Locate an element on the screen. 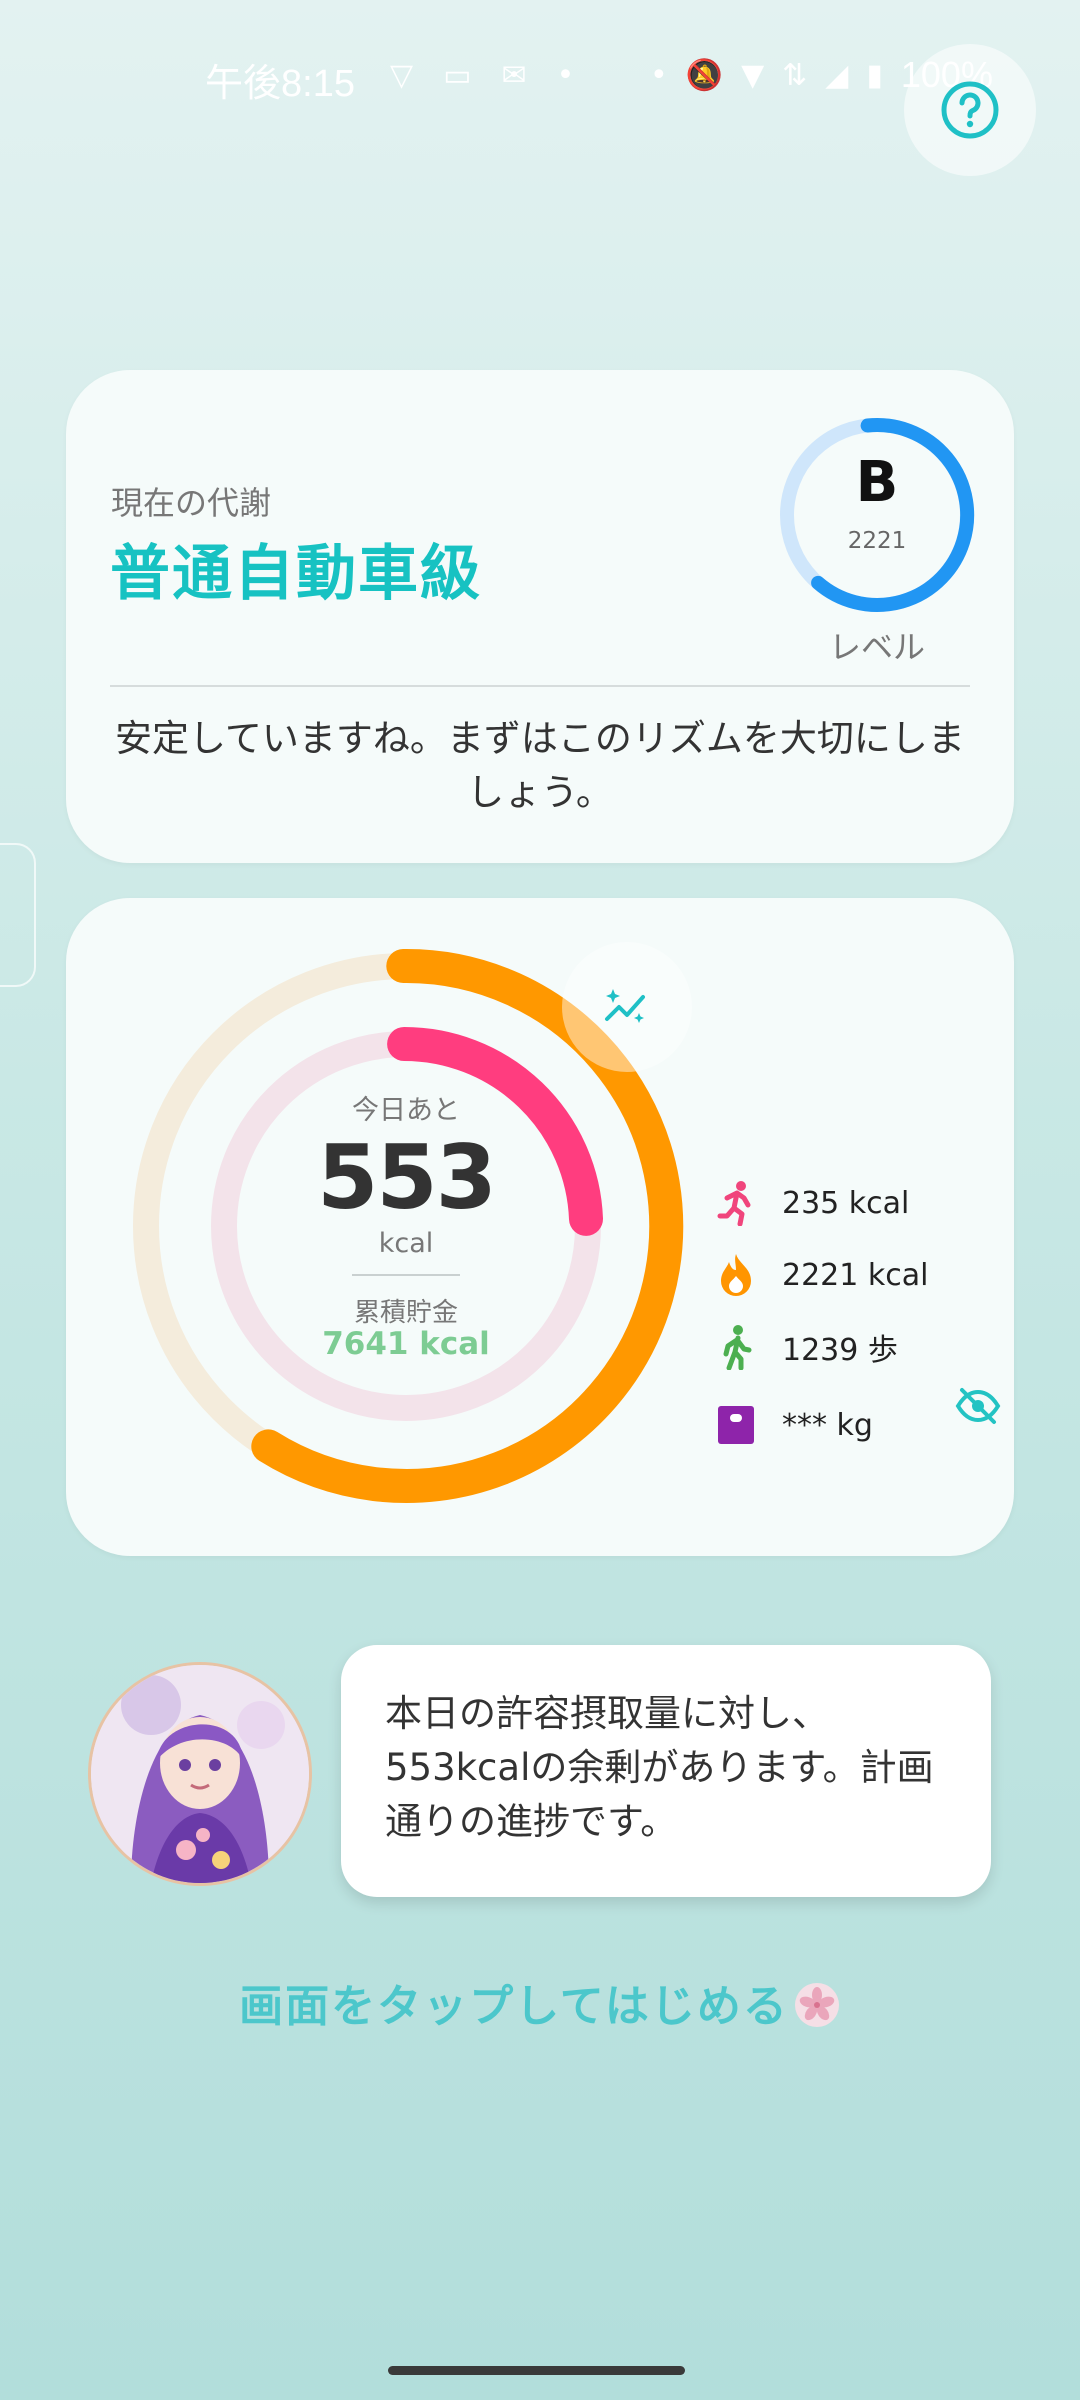 Image resolution: width=1080 pixels, height=2400 pixels. stat-weight: *** kg is located at coordinates (858, 1418).